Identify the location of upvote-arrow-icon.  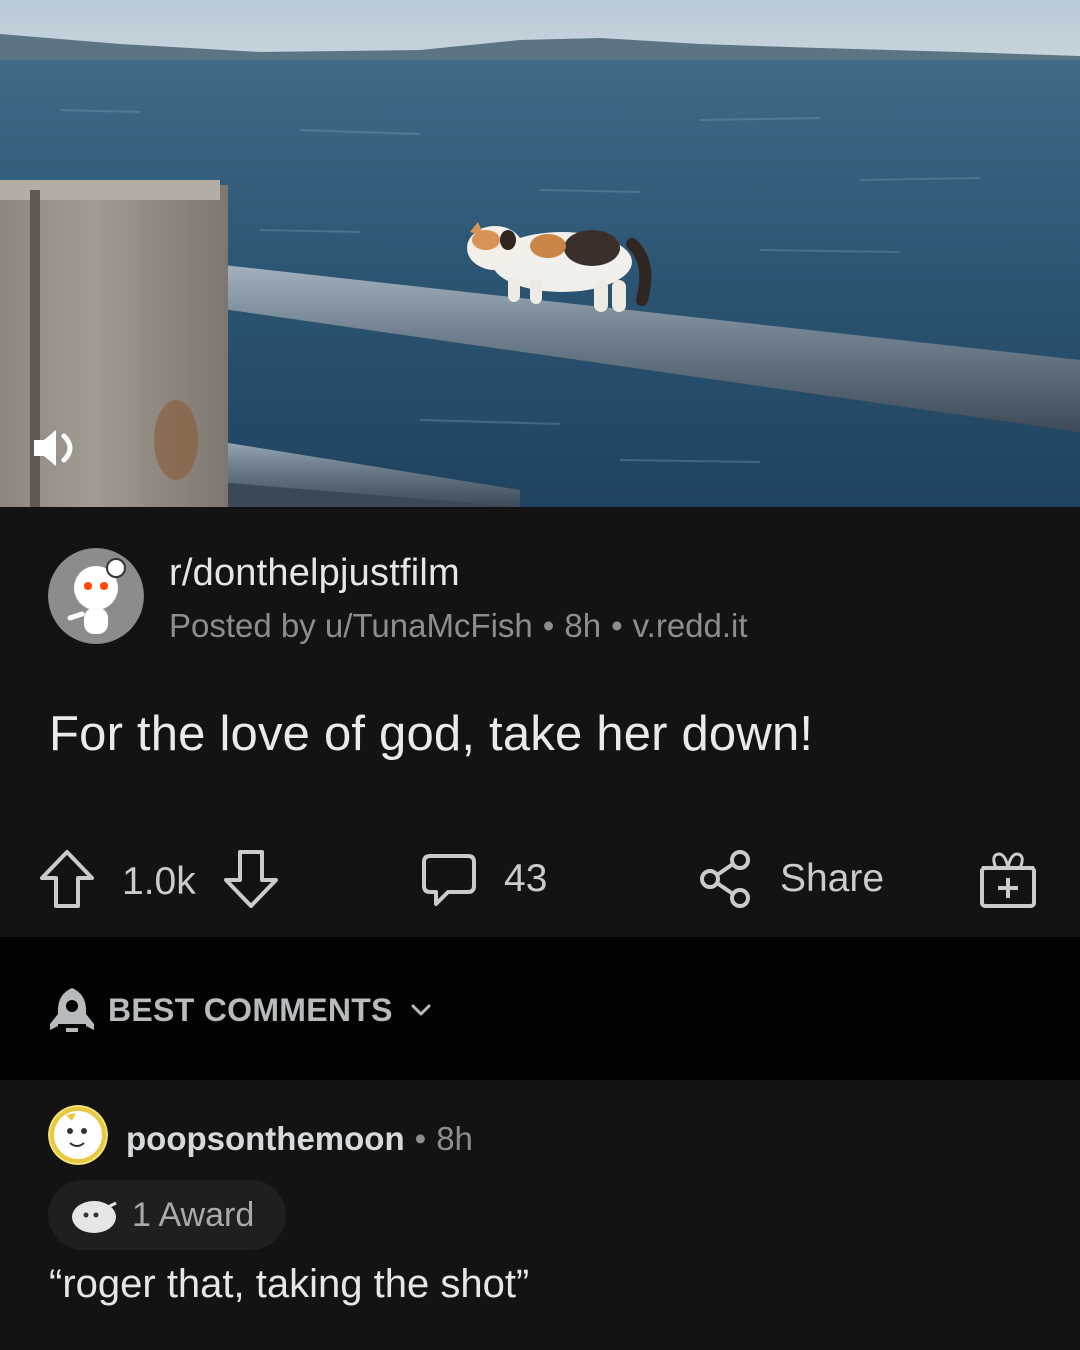
(67, 879).